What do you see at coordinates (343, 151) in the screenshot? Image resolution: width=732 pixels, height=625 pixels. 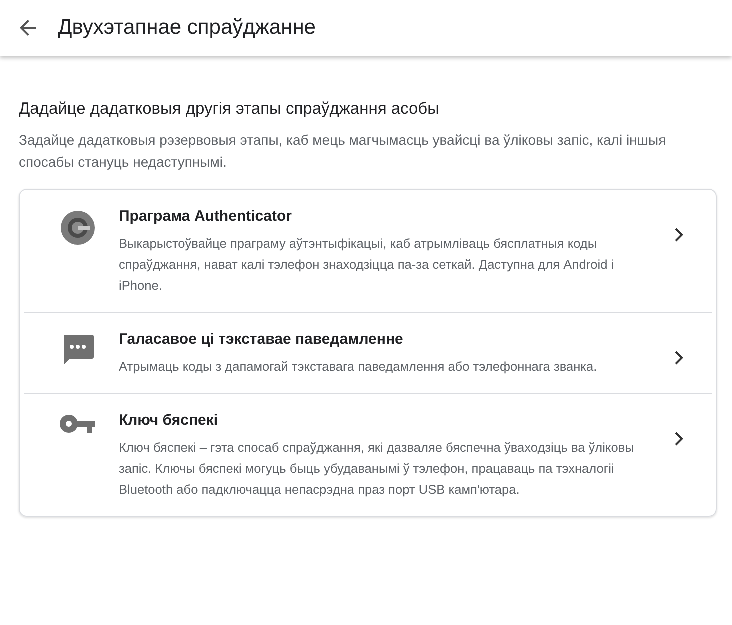 I see `section-description: Задайце дадатковыя рэзервовыя этапы, каб мець магчымасць увайсці ва ўліковы запіс, калі іншыя спосабы стануць недаступнымі.` at bounding box center [343, 151].